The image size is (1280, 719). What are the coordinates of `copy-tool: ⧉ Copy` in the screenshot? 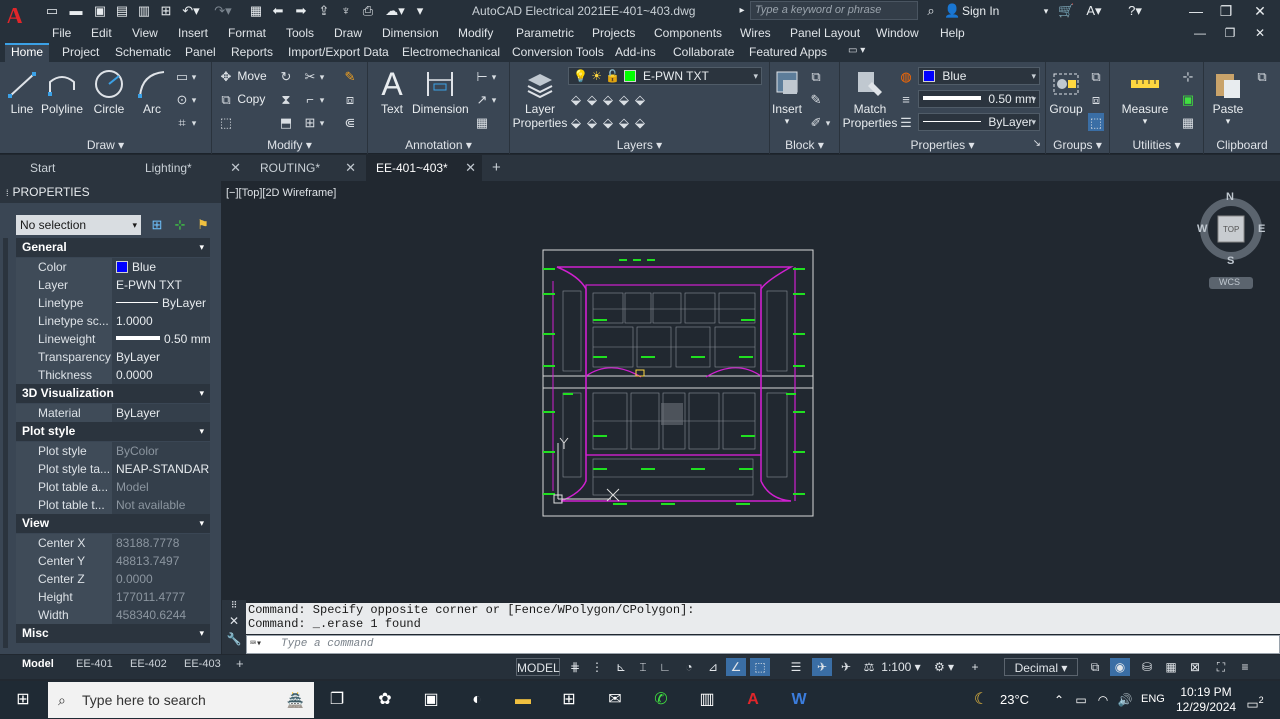 It's located at (241, 99).